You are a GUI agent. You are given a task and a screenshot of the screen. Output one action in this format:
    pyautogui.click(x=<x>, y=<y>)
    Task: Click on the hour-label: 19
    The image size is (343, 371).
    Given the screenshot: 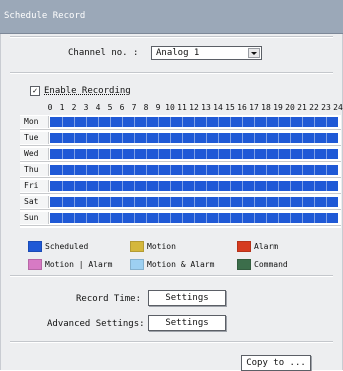 What is the action you would take?
    pyautogui.click(x=278, y=107)
    